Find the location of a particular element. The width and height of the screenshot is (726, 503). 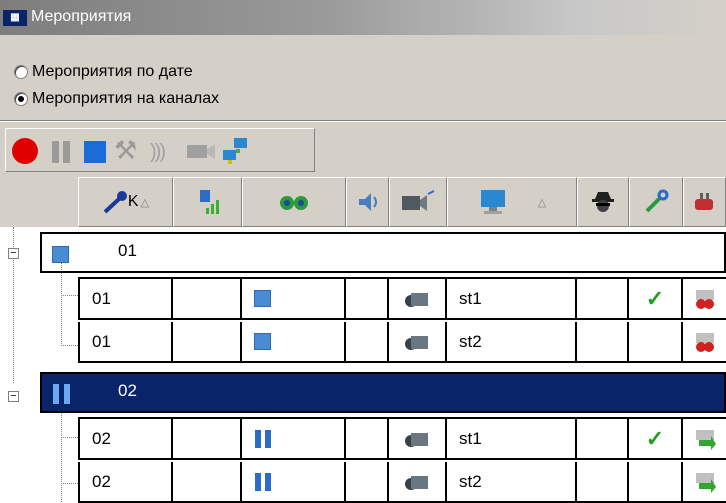

radio-by-date: Мероприятия по дате is located at coordinates (103, 72).